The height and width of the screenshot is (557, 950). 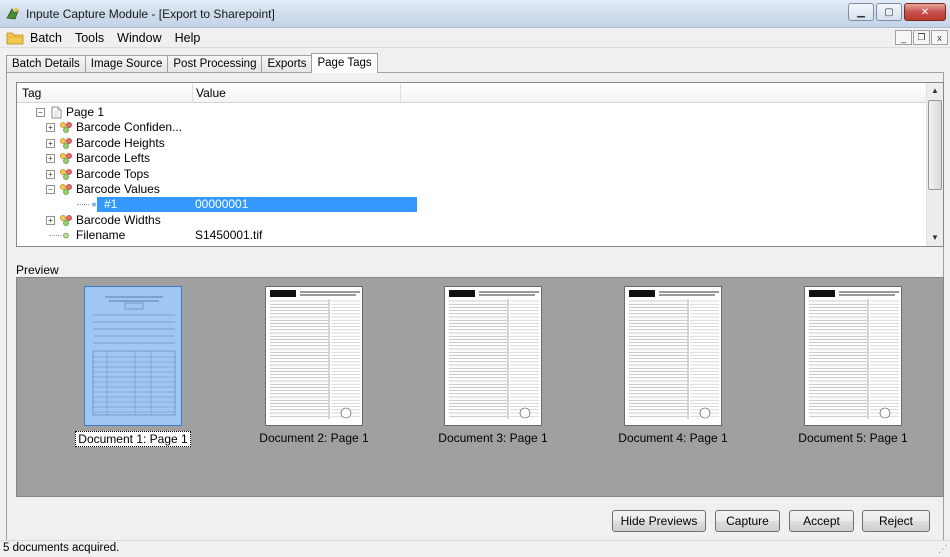 What do you see at coordinates (287, 64) in the screenshot?
I see `tab-exports: Exports` at bounding box center [287, 64].